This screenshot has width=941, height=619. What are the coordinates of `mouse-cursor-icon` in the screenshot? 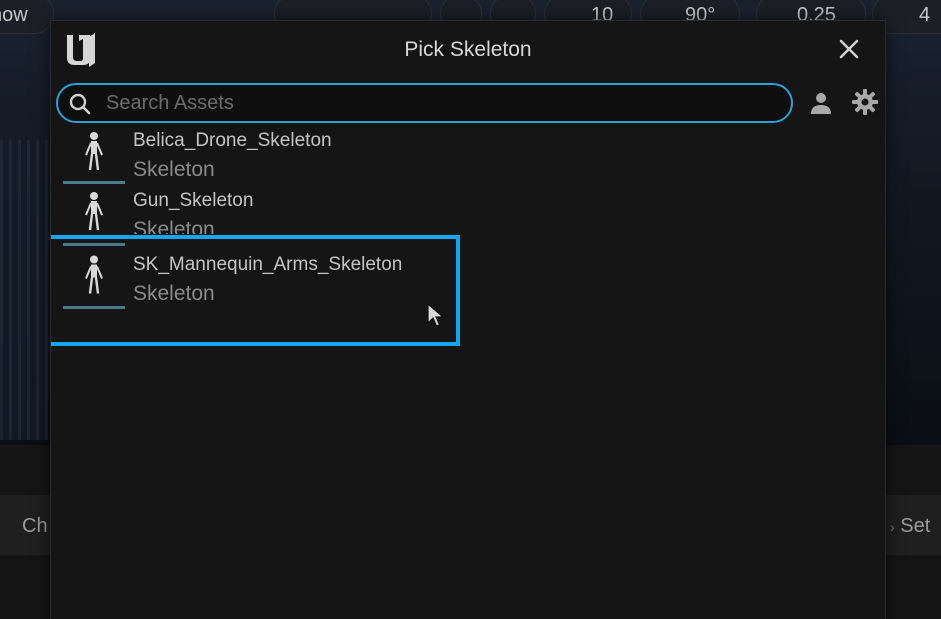 It's located at (436, 315).